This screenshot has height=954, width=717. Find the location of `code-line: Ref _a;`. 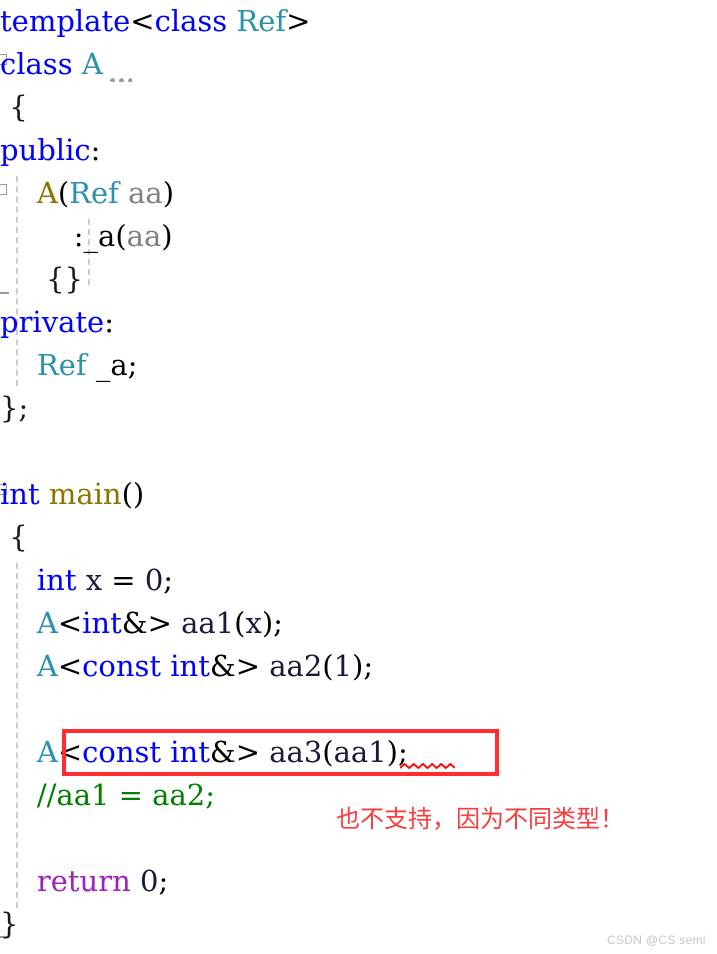

code-line: Ref _a; is located at coordinates (69, 365).